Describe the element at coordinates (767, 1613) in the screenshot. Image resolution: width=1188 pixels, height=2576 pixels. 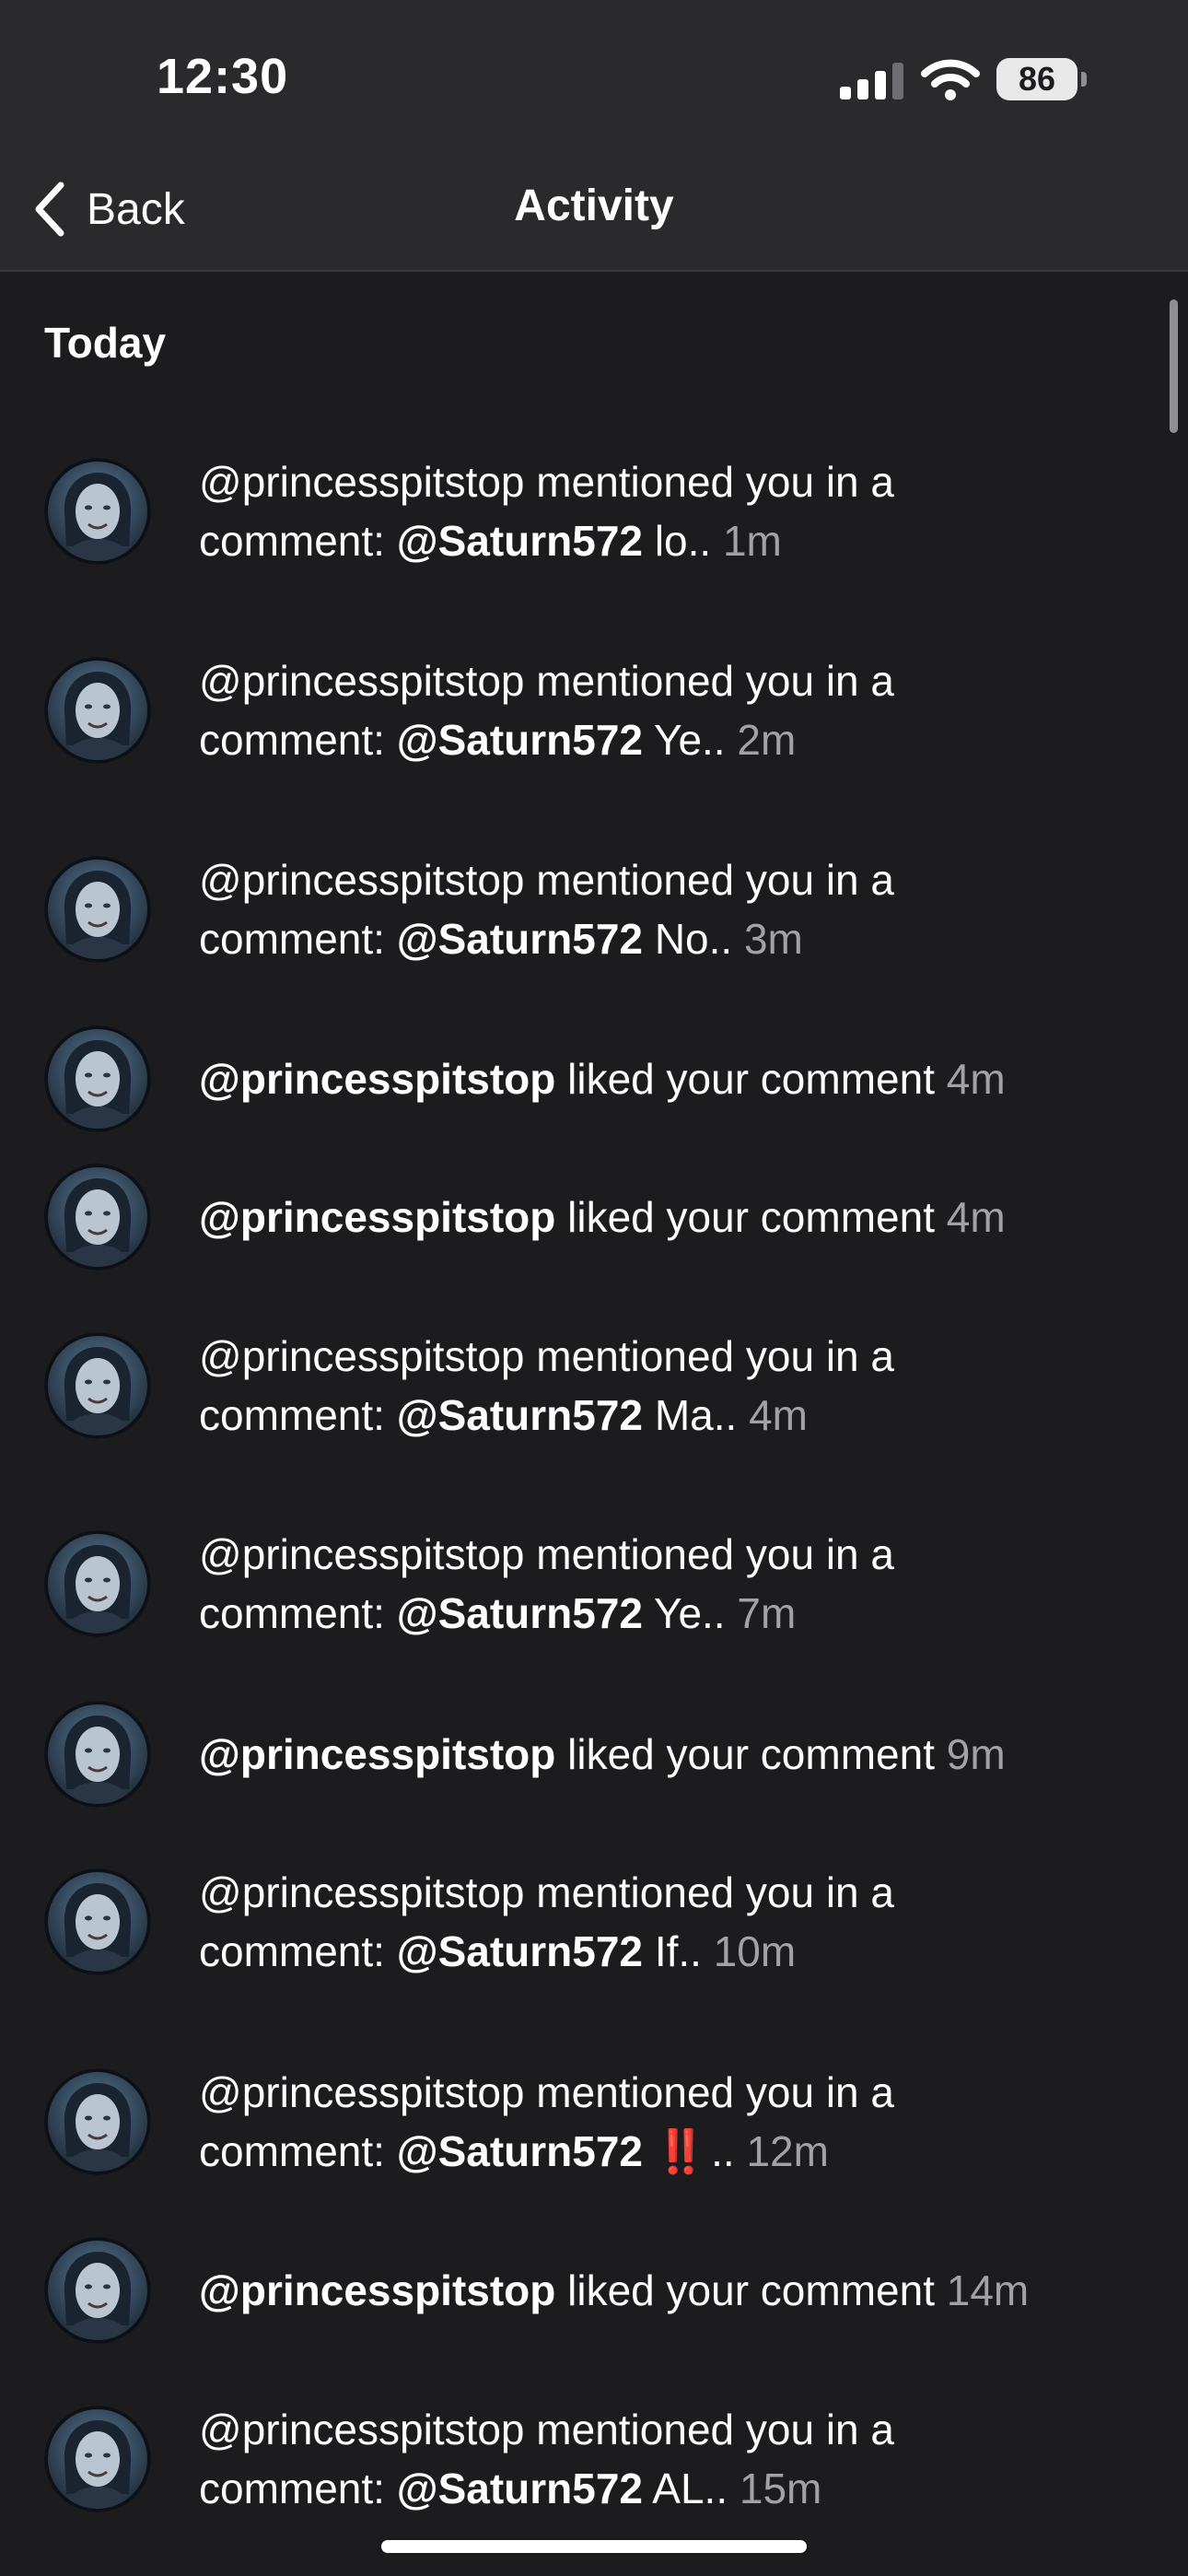
I see `timestamp: 7m` at that location.